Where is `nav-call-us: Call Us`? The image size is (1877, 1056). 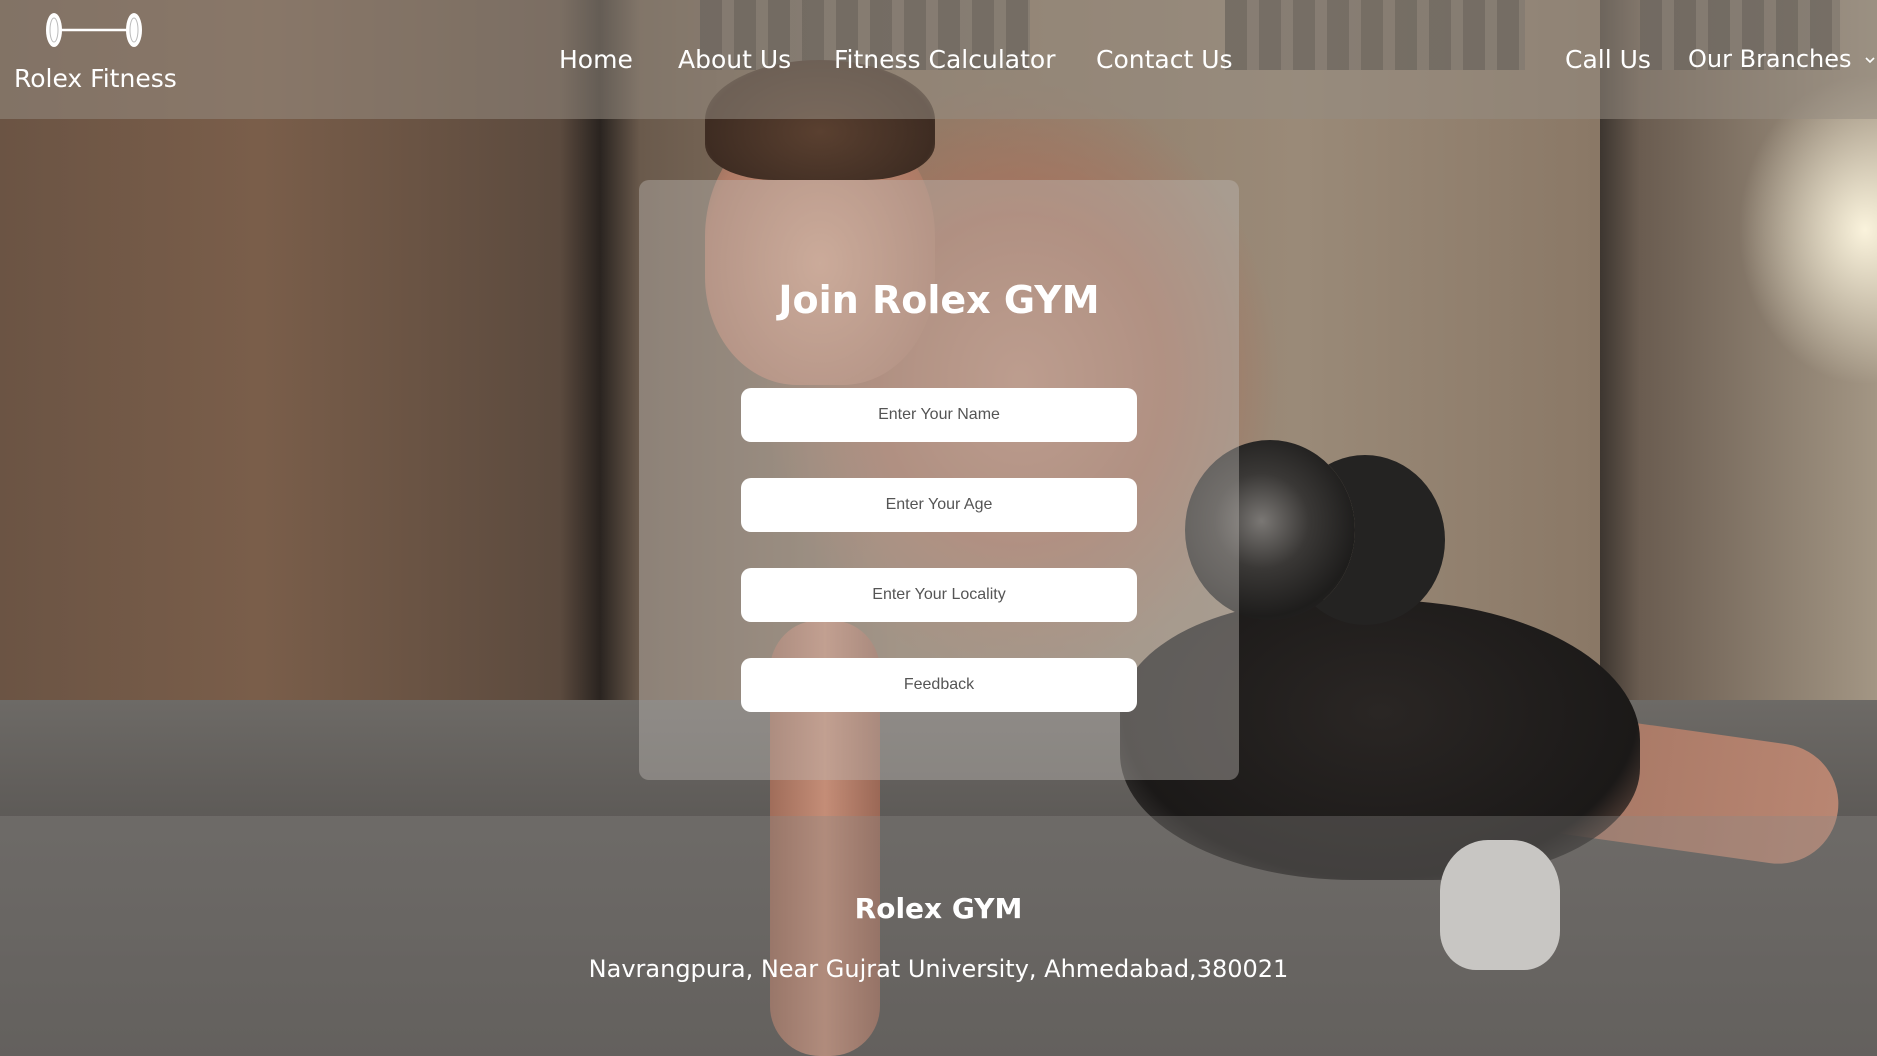
nav-call-us: Call Us is located at coordinates (1608, 59).